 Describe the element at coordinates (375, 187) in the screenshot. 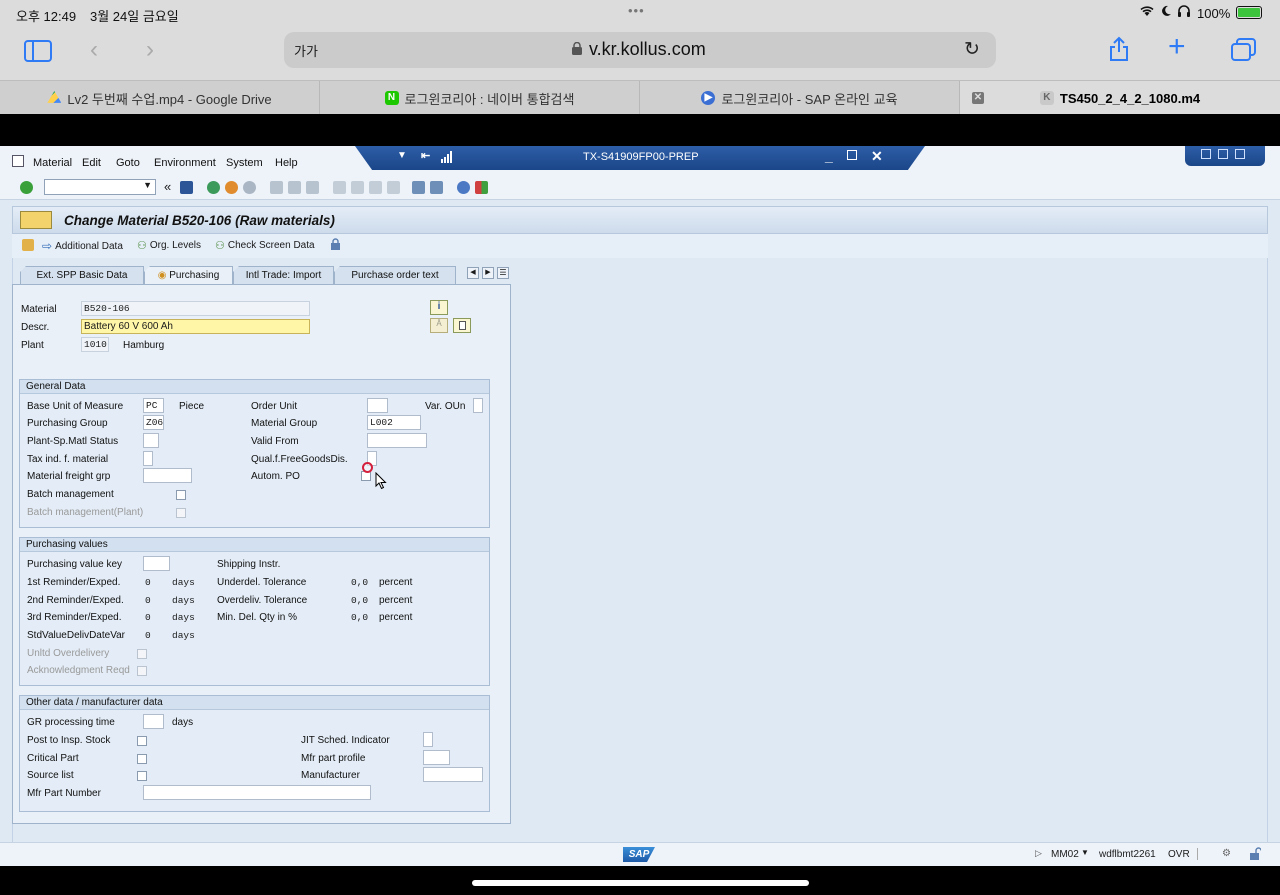

I see `next-page-icon` at that location.